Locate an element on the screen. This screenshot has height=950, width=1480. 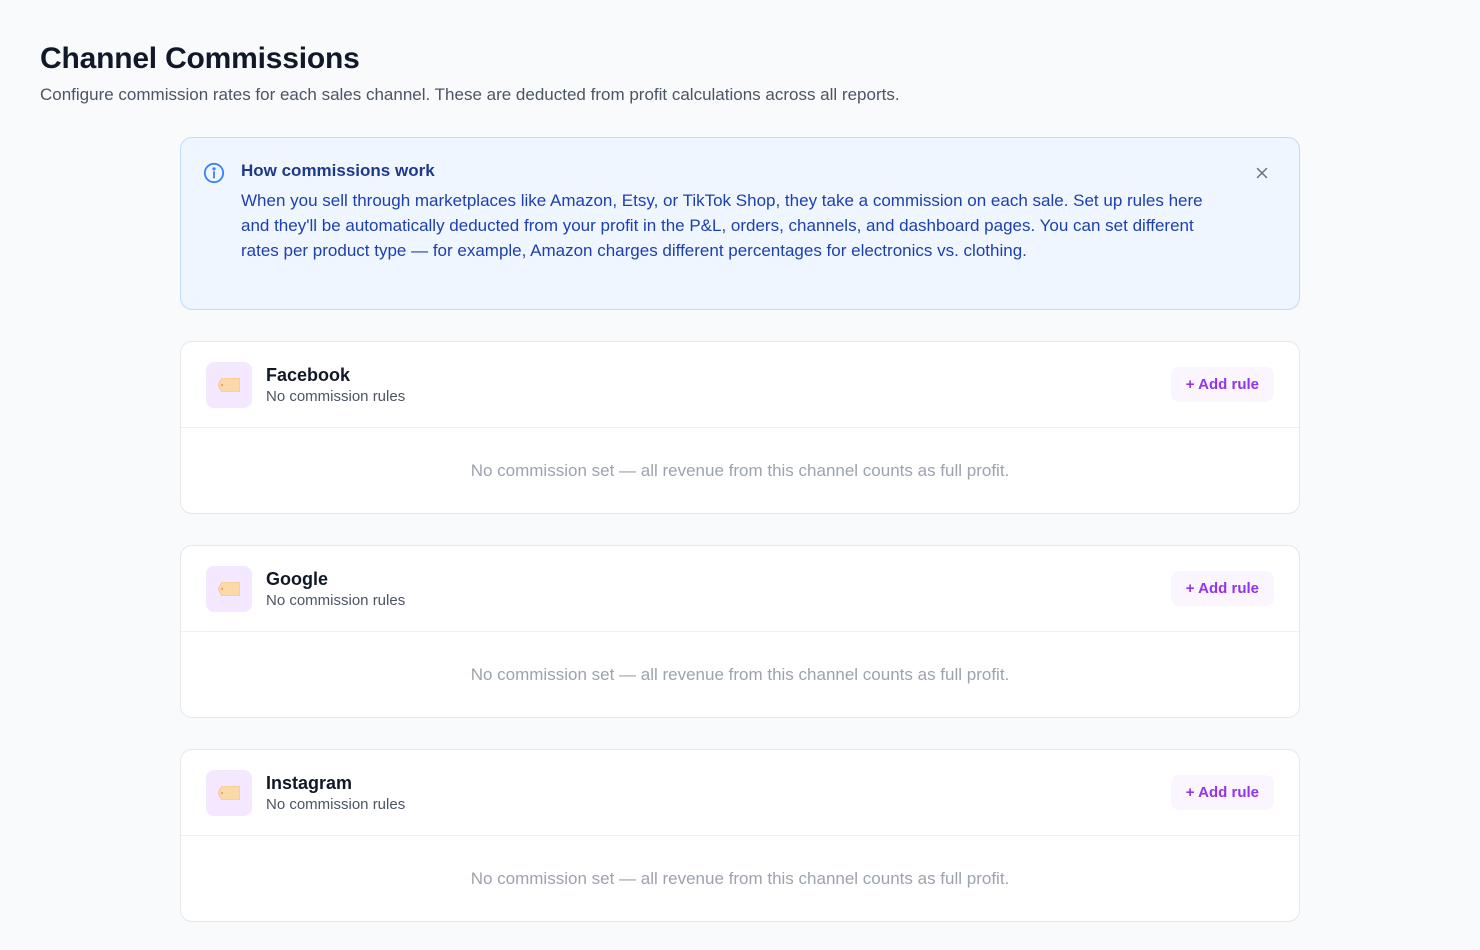
channel-name: Facebook is located at coordinates (308, 375).